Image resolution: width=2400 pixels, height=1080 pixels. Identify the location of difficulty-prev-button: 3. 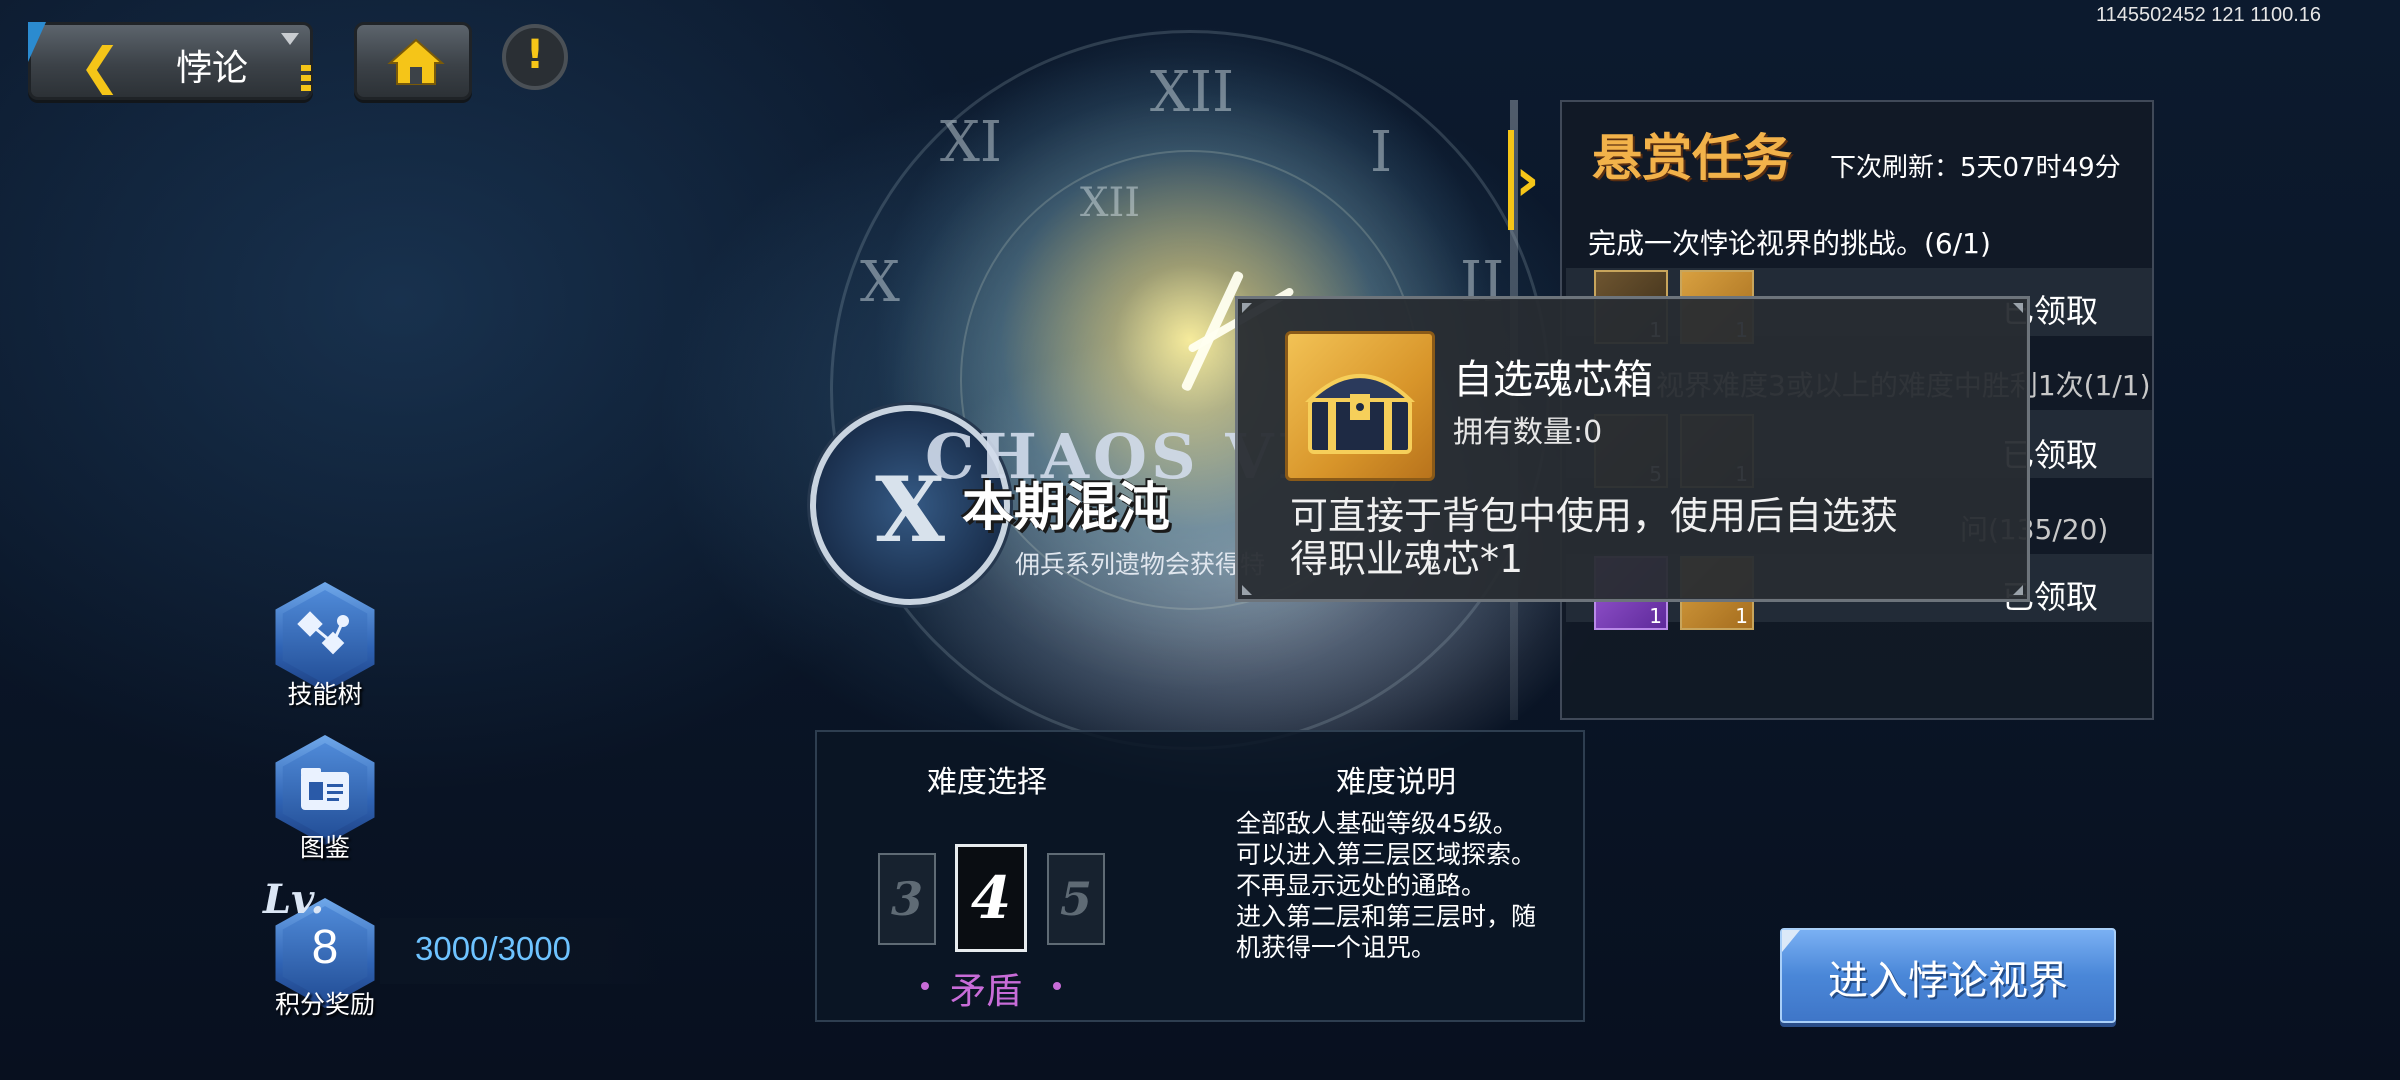
(907, 899).